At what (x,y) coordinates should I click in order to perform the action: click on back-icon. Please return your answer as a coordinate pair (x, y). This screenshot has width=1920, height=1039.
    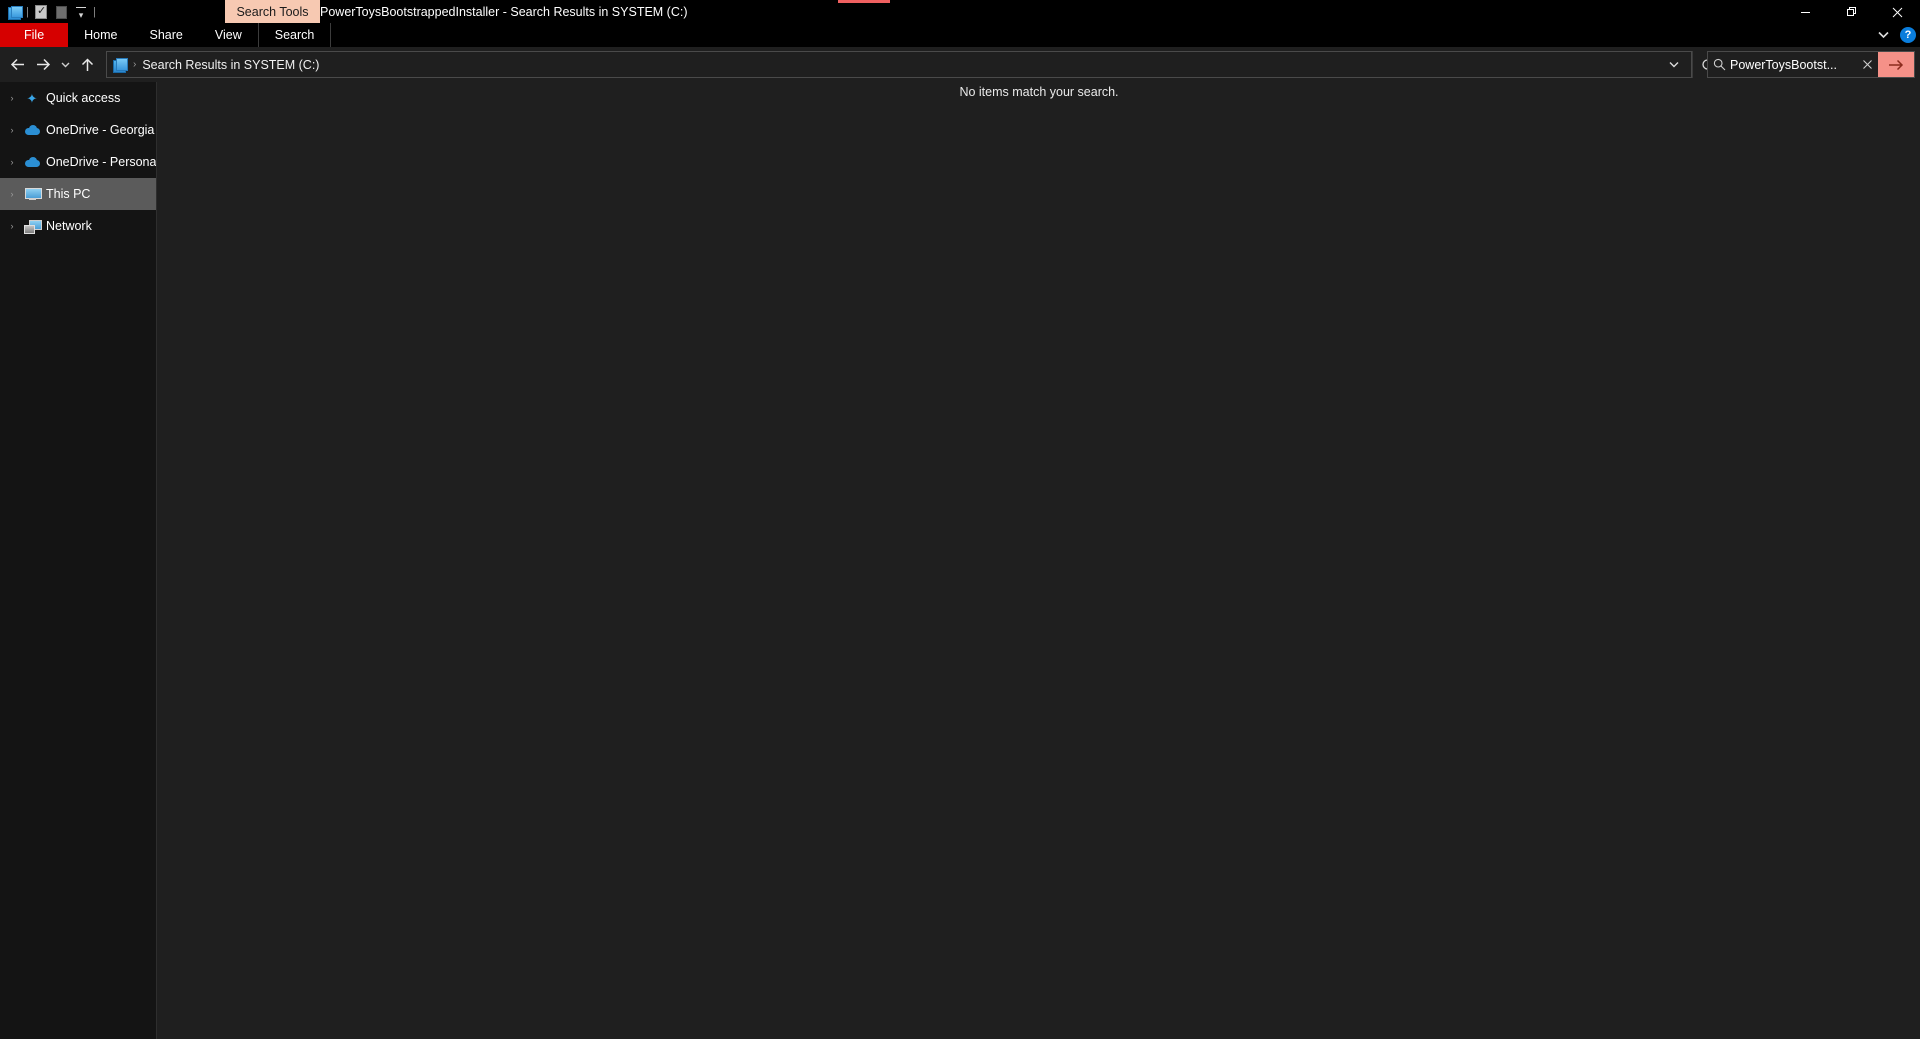
    Looking at the image, I should click on (17, 65).